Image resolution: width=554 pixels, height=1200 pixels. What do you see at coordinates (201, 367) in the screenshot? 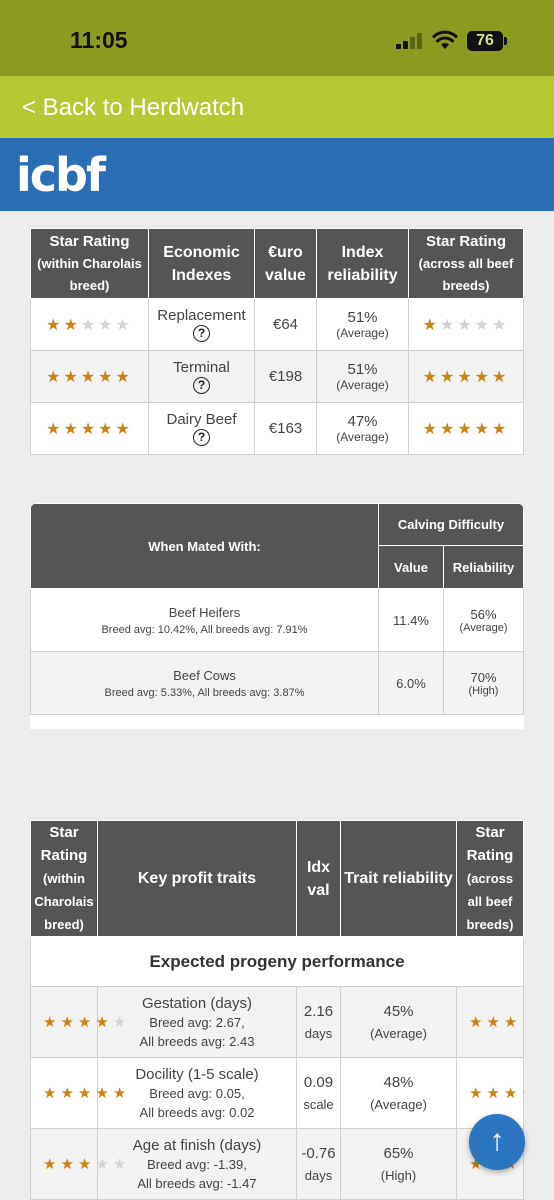
I see `index-name: Terminal` at bounding box center [201, 367].